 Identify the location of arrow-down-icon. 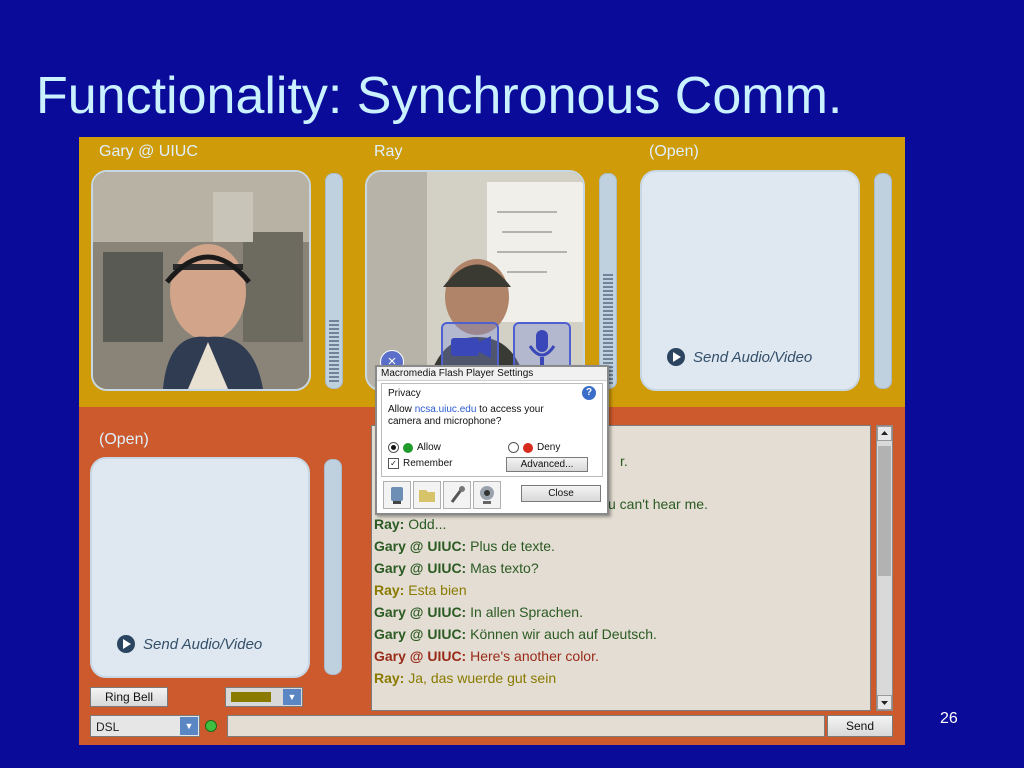
(884, 703).